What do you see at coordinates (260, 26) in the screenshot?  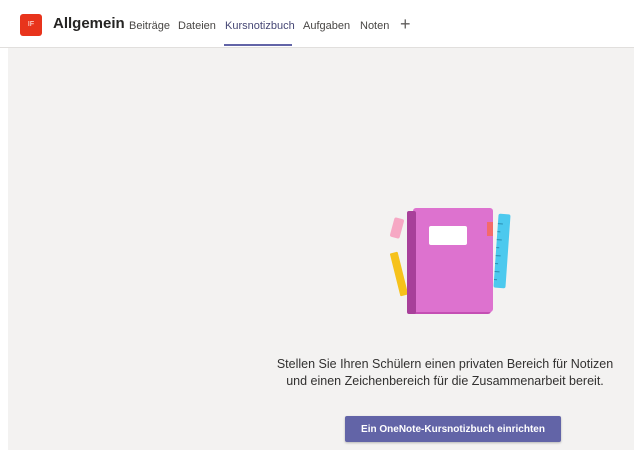 I see `tab-kursnotizbuch: Kursnotizbuch` at bounding box center [260, 26].